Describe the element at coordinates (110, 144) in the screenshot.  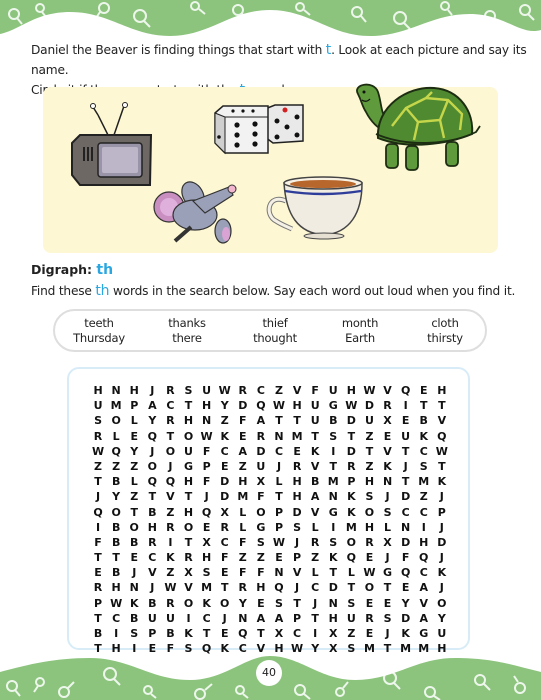
I see `tv-icon` at that location.